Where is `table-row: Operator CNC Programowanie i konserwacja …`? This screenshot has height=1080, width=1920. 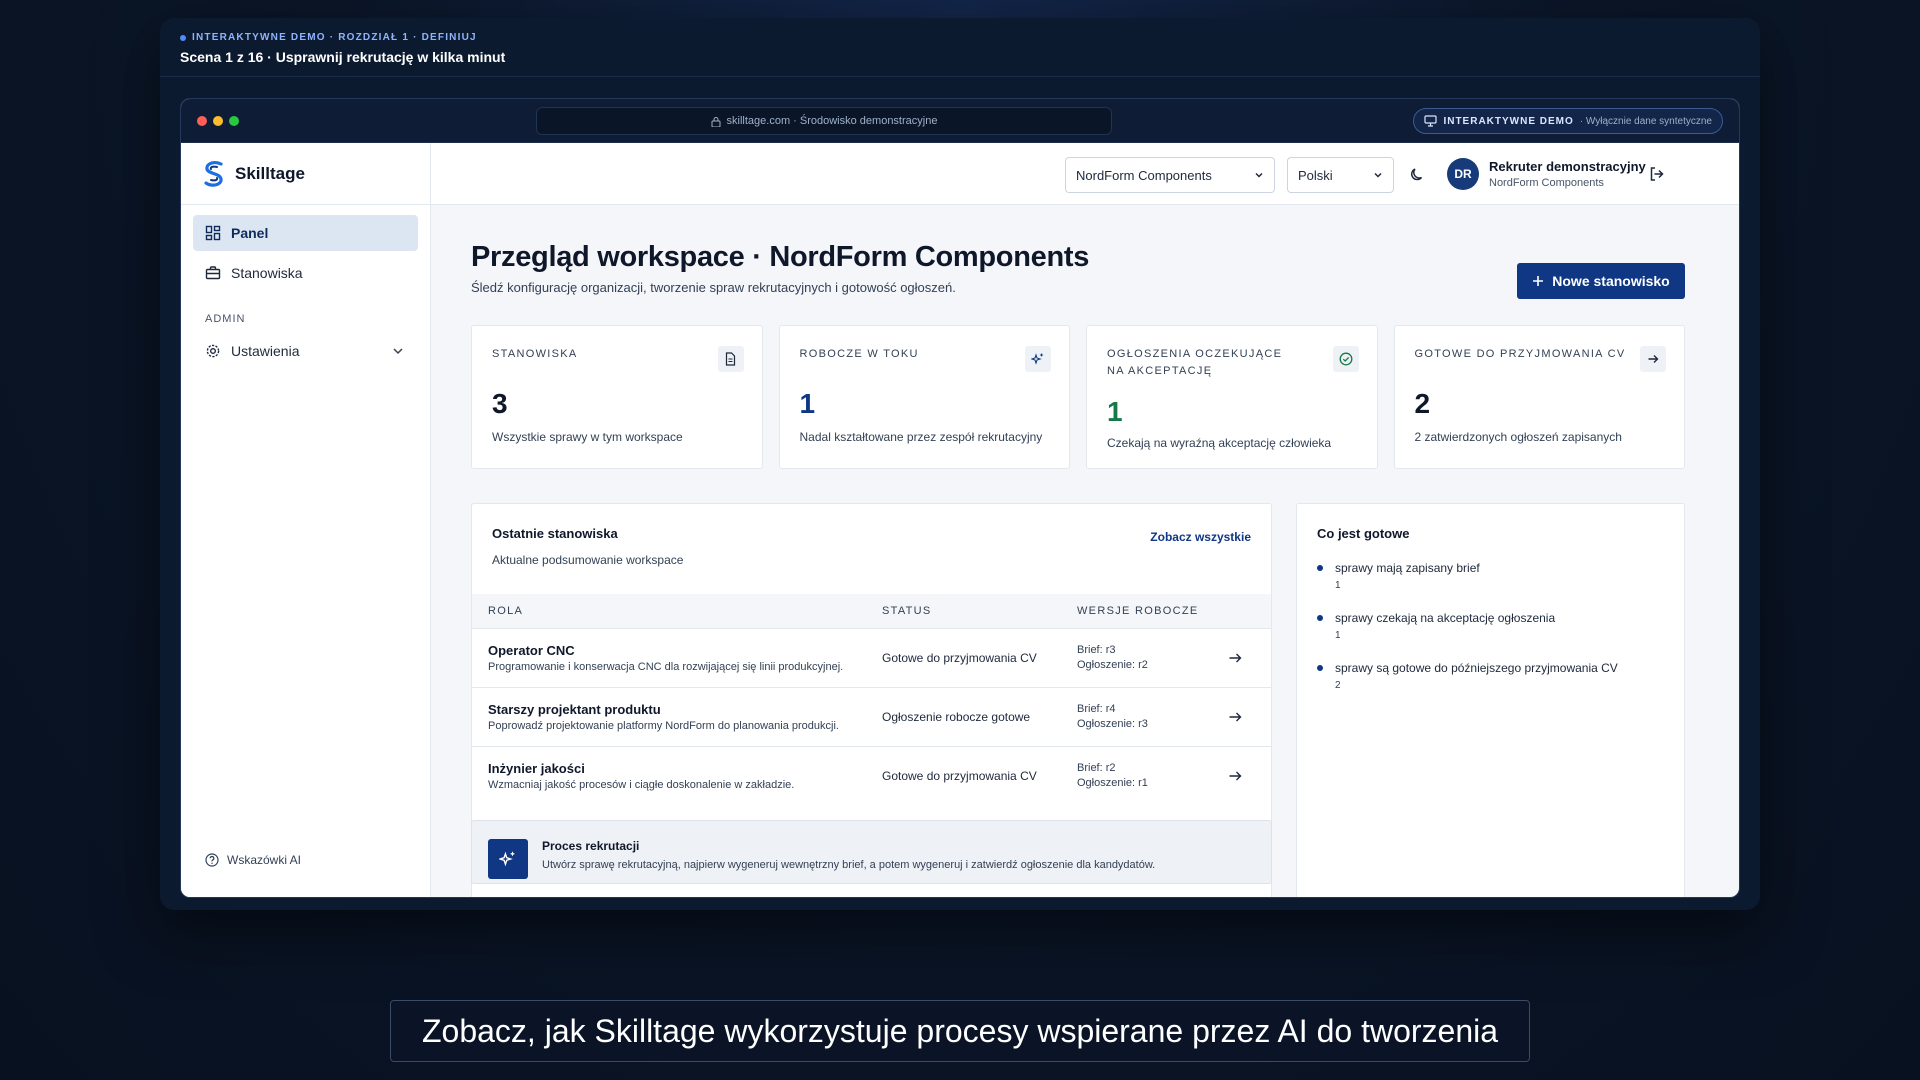
table-row: Operator CNC Programowanie i konserwacja … is located at coordinates (871, 657).